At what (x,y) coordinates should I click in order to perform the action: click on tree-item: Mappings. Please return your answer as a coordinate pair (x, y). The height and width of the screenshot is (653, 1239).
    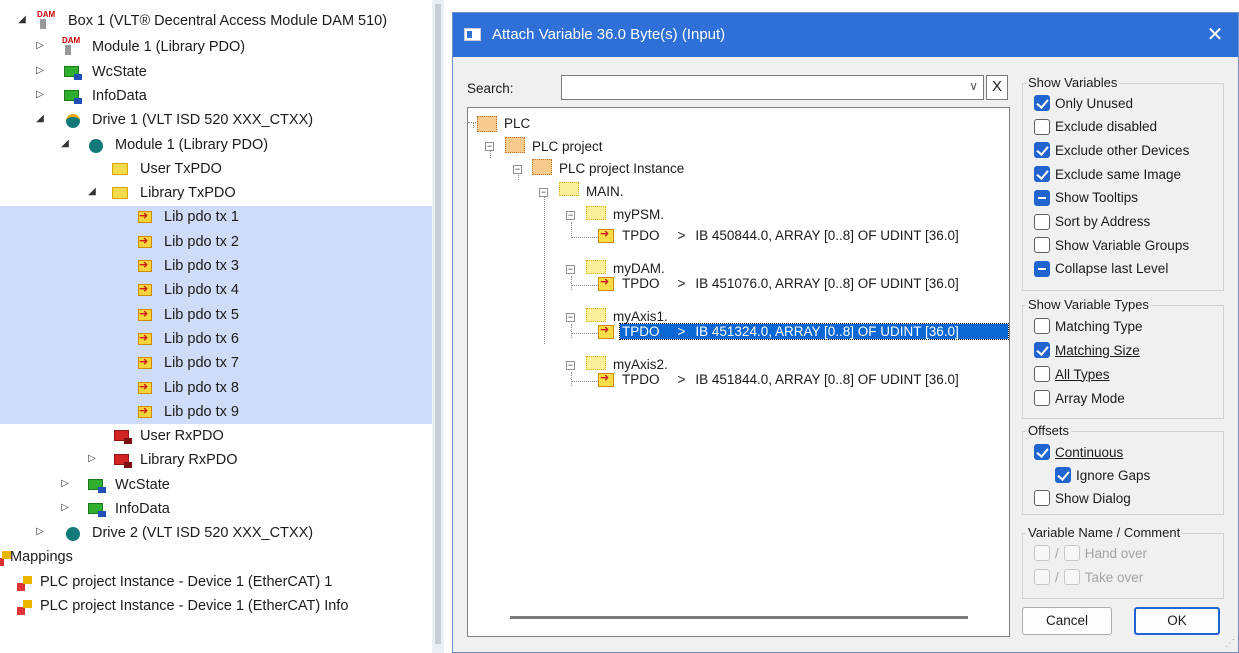
    Looking at the image, I should click on (216, 558).